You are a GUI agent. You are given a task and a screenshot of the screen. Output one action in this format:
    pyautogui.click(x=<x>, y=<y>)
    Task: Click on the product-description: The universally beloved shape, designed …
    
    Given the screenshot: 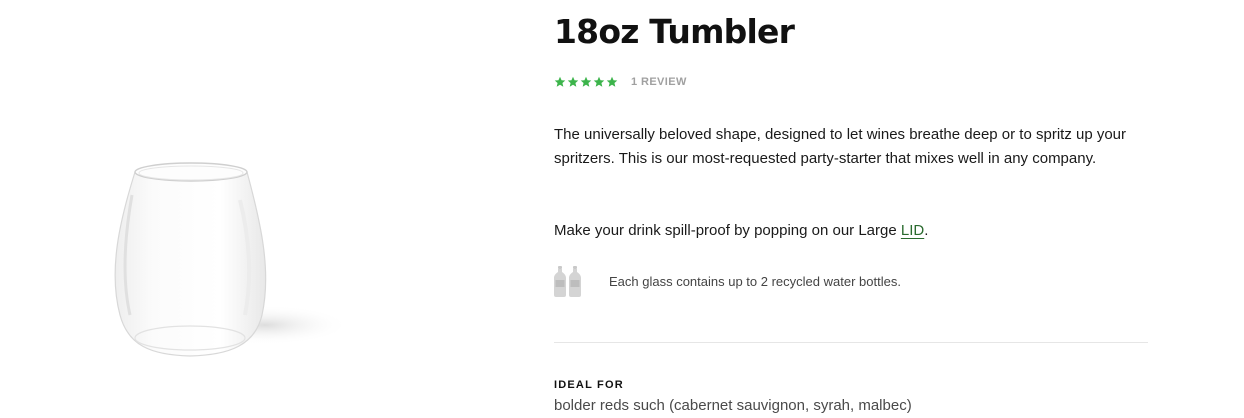 What is the action you would take?
    pyautogui.click(x=840, y=146)
    